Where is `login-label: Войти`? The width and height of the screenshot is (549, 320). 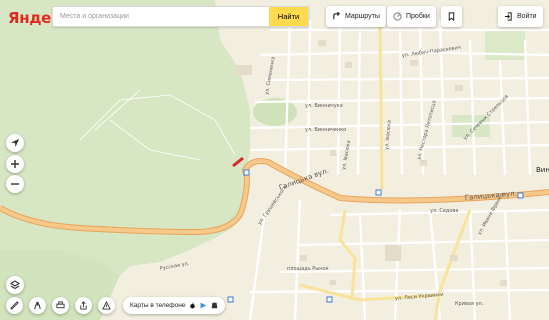 login-label: Войти is located at coordinates (527, 16).